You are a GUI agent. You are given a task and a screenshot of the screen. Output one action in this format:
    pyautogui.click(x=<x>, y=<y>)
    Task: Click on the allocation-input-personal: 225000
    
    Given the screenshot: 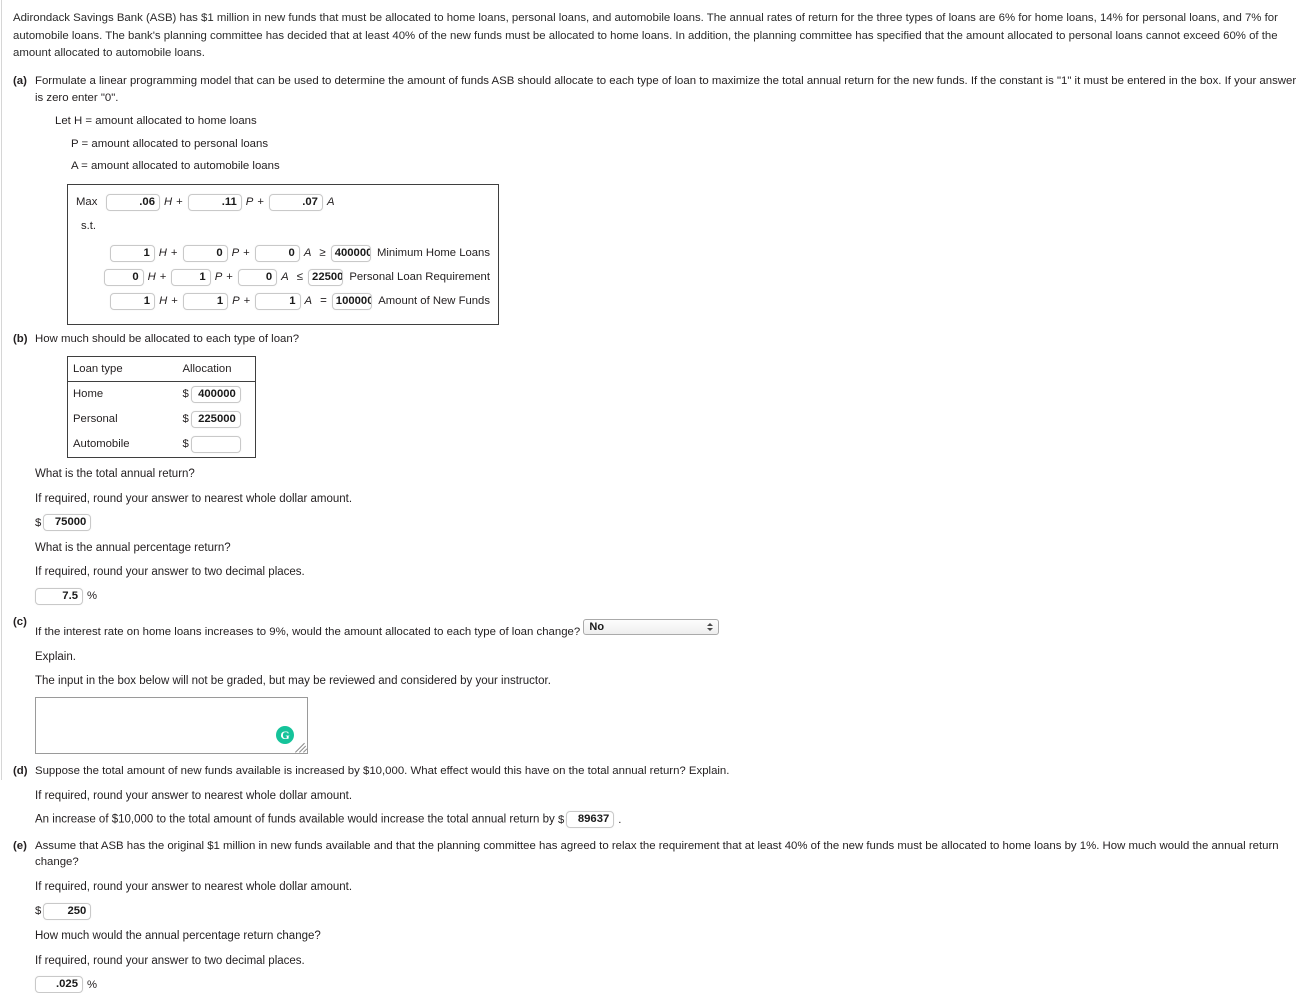 What is the action you would take?
    pyautogui.click(x=215, y=419)
    